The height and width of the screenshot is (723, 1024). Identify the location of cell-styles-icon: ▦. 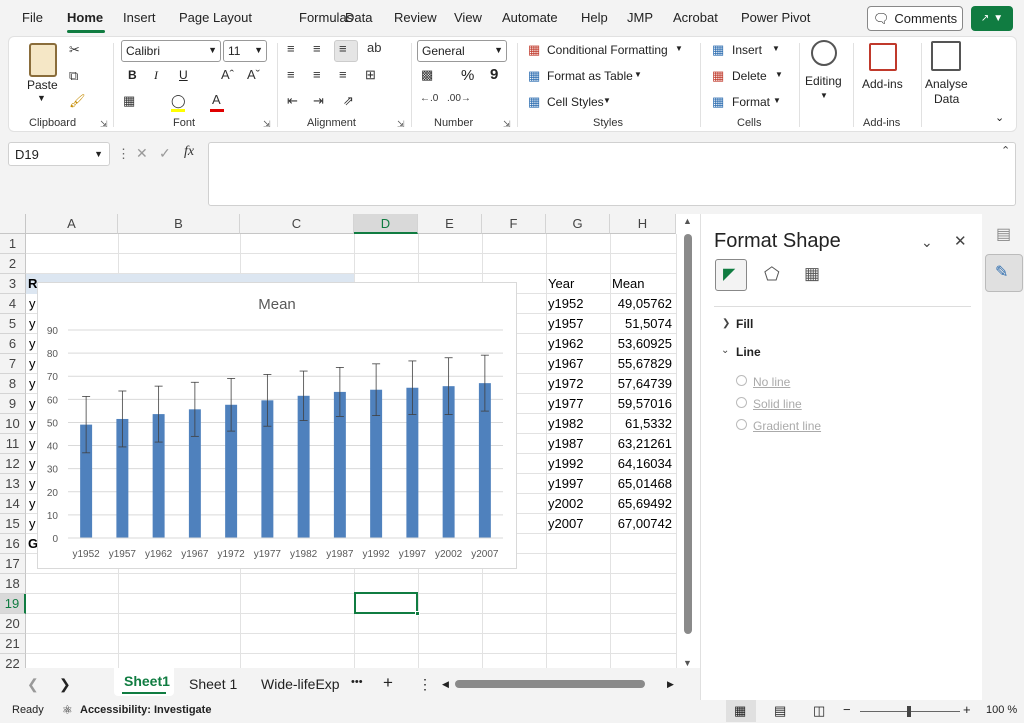
(534, 102).